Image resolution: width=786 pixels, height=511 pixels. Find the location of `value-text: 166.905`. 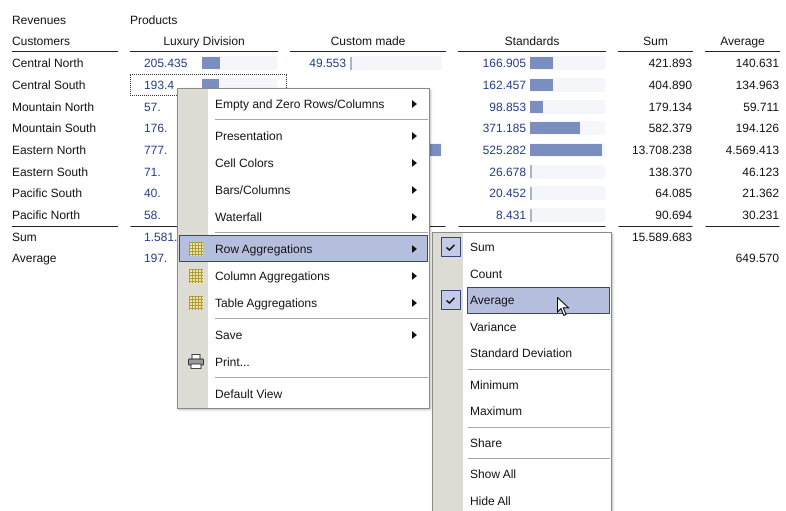

value-text: 166.905 is located at coordinates (504, 63).